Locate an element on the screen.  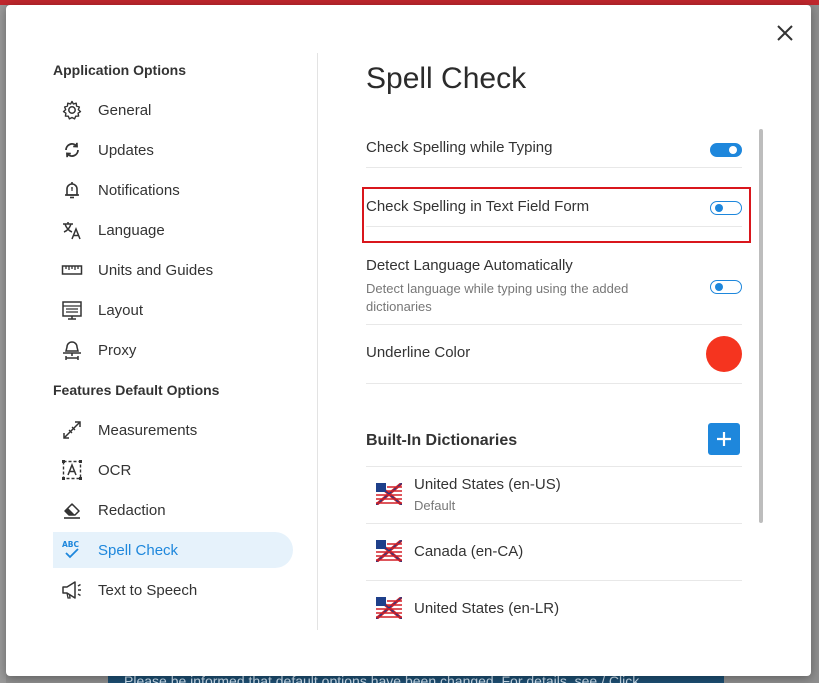
sidebar-item-redaction: Redaction is located at coordinates (173, 510).